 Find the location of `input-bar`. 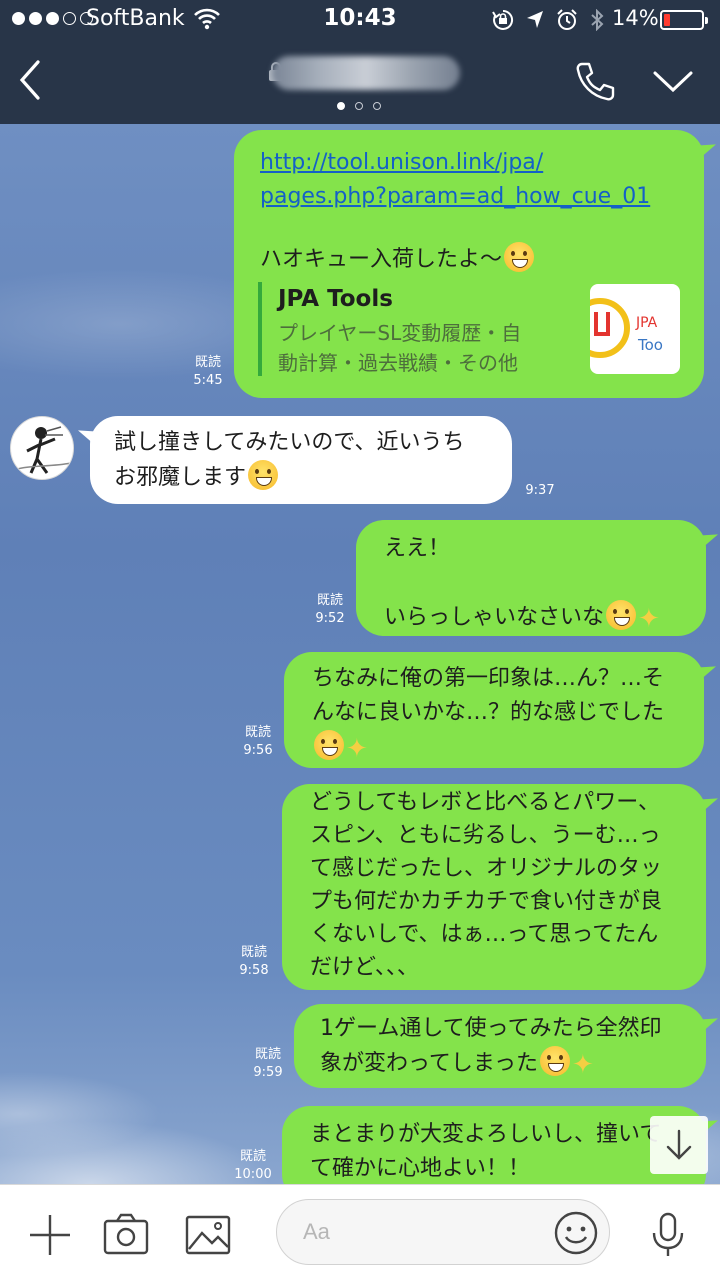

input-bar is located at coordinates (360, 1232).